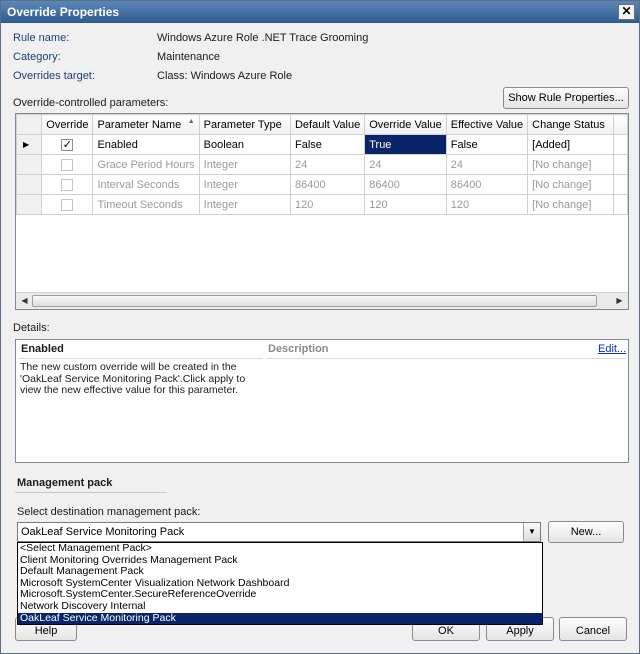  I want to click on description-divider, so click(446, 358).